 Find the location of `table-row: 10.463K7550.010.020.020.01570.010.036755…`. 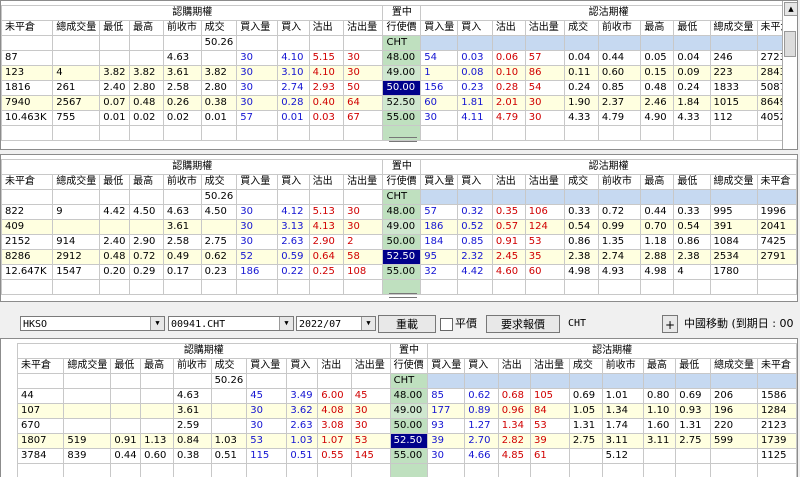

table-row: 10.463K7550.010.020.020.01570.010.036755… is located at coordinates (399, 118).